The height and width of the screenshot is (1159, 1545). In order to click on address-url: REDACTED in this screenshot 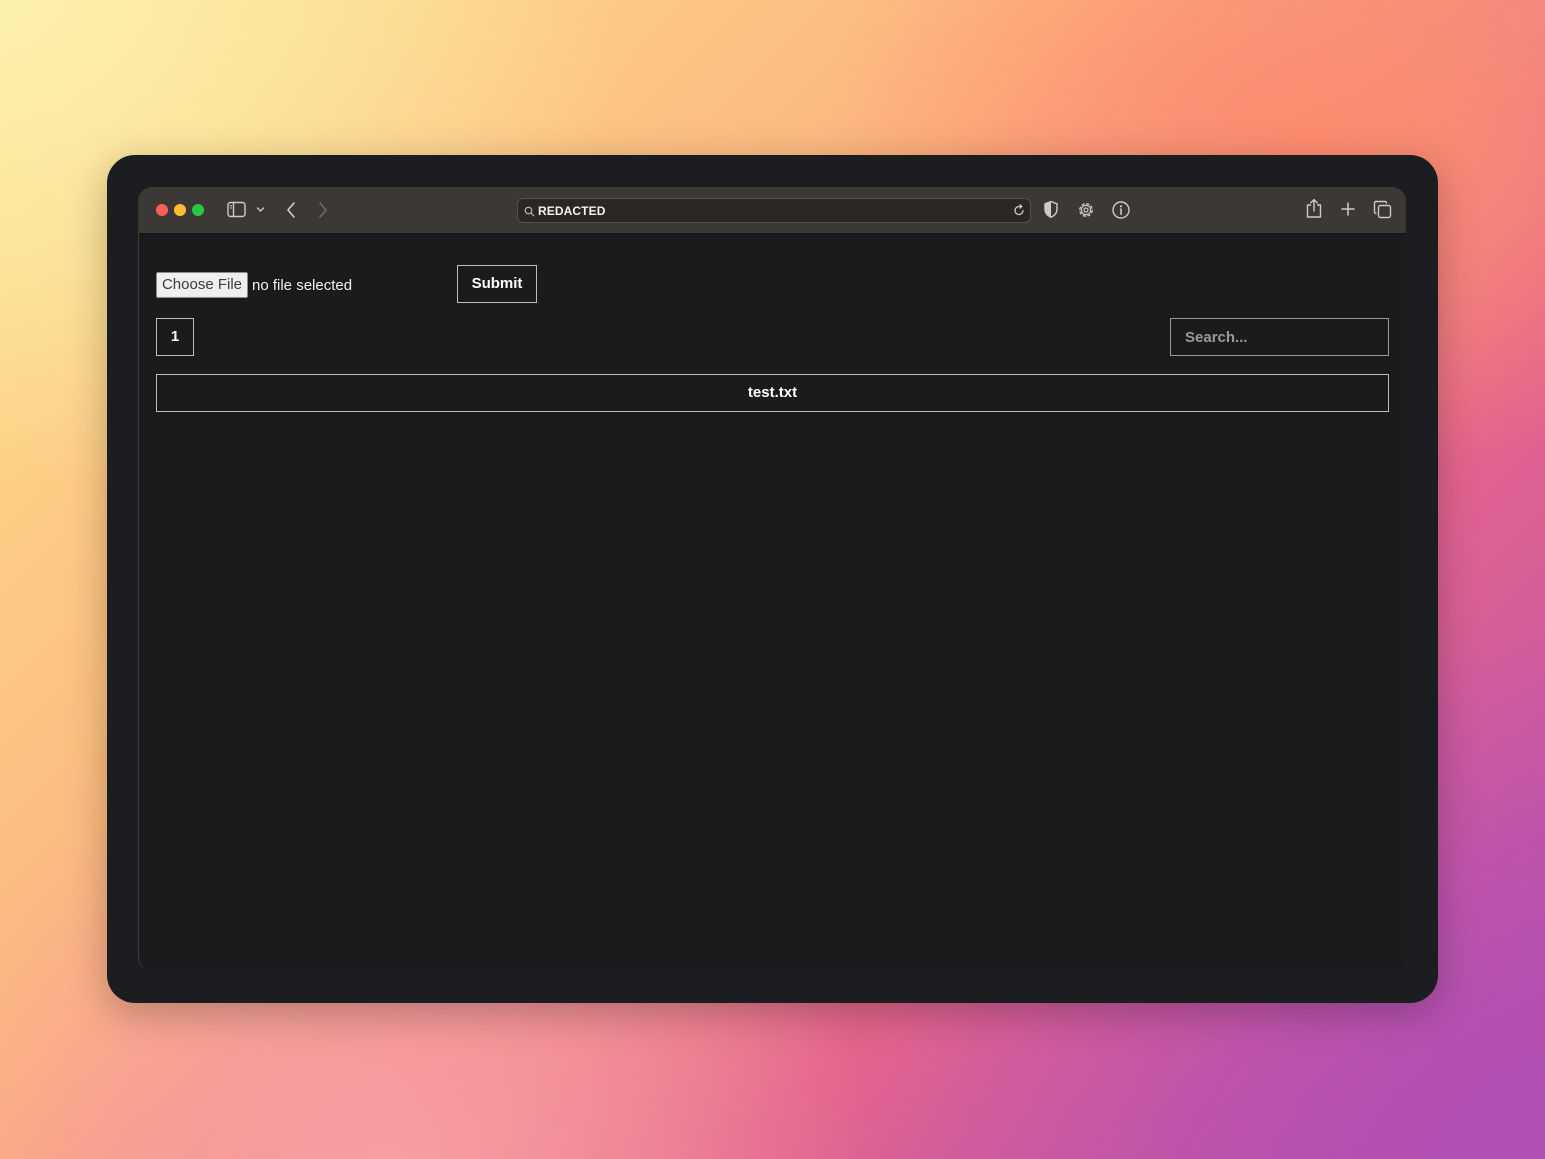, I will do `click(572, 211)`.